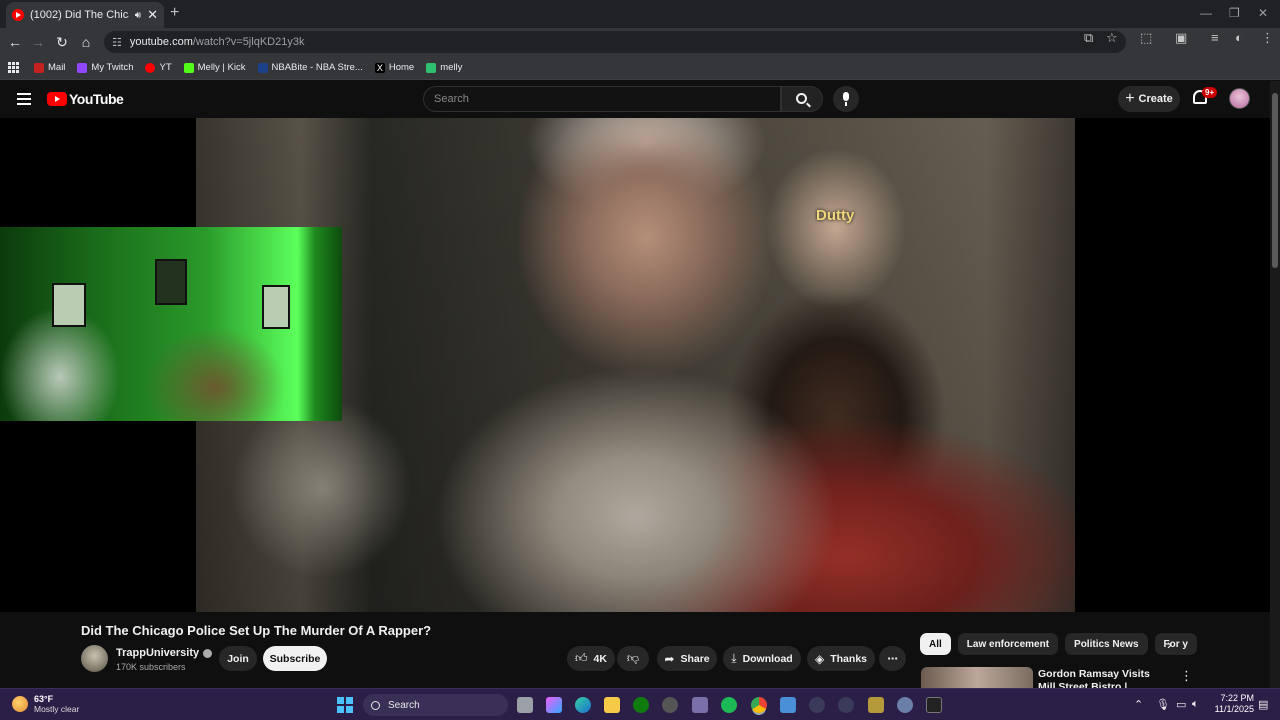  I want to click on dislike-button: 👎︎, so click(633, 658).